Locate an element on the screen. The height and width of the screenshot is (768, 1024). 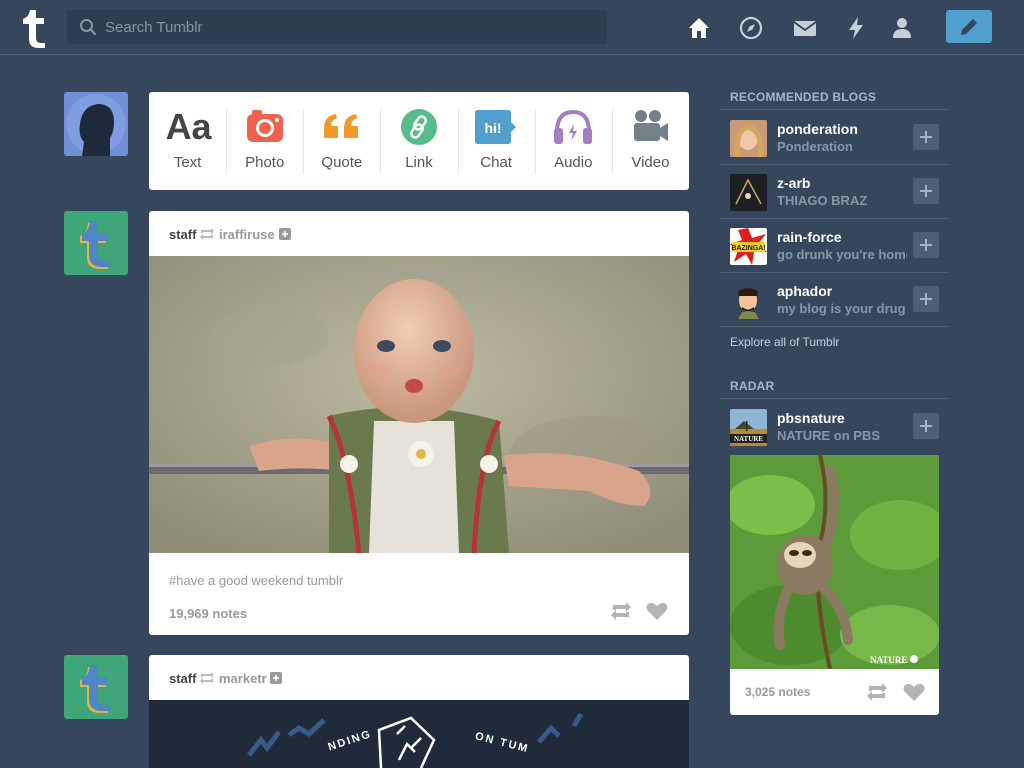
recommended-blog-item: z-arb THIAGO BRAZ is located at coordinates (834, 191).